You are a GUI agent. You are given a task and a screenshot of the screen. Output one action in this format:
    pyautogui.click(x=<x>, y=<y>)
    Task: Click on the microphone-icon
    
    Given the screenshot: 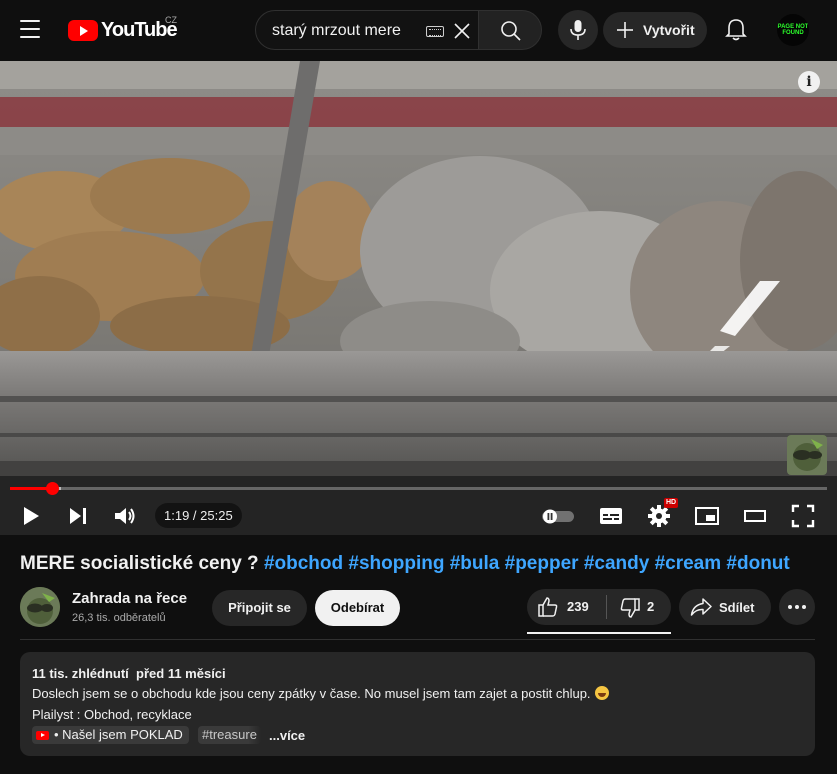 What is the action you would take?
    pyautogui.click(x=578, y=30)
    